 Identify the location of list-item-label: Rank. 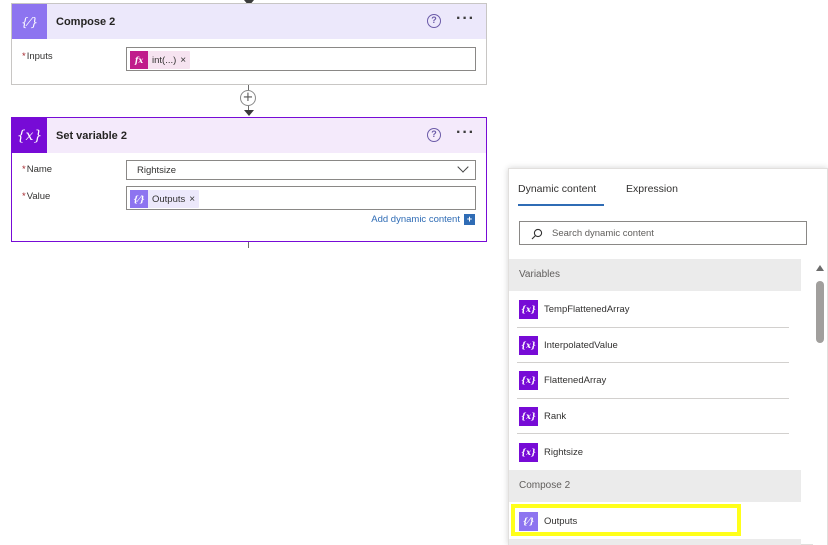
(555, 416).